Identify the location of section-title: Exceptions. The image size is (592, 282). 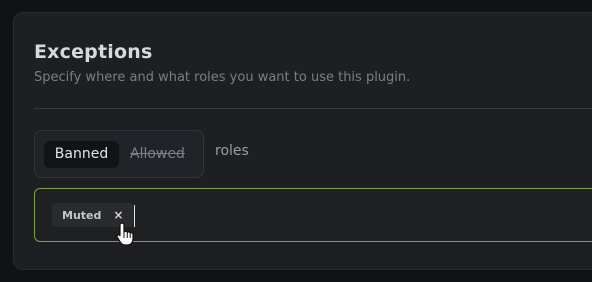
(93, 52).